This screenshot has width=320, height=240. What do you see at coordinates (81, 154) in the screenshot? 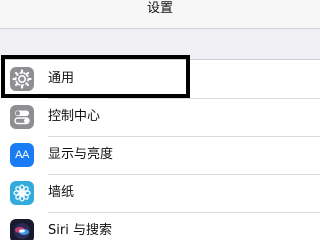
I see `settings-row-label: 显示与亮度` at bounding box center [81, 154].